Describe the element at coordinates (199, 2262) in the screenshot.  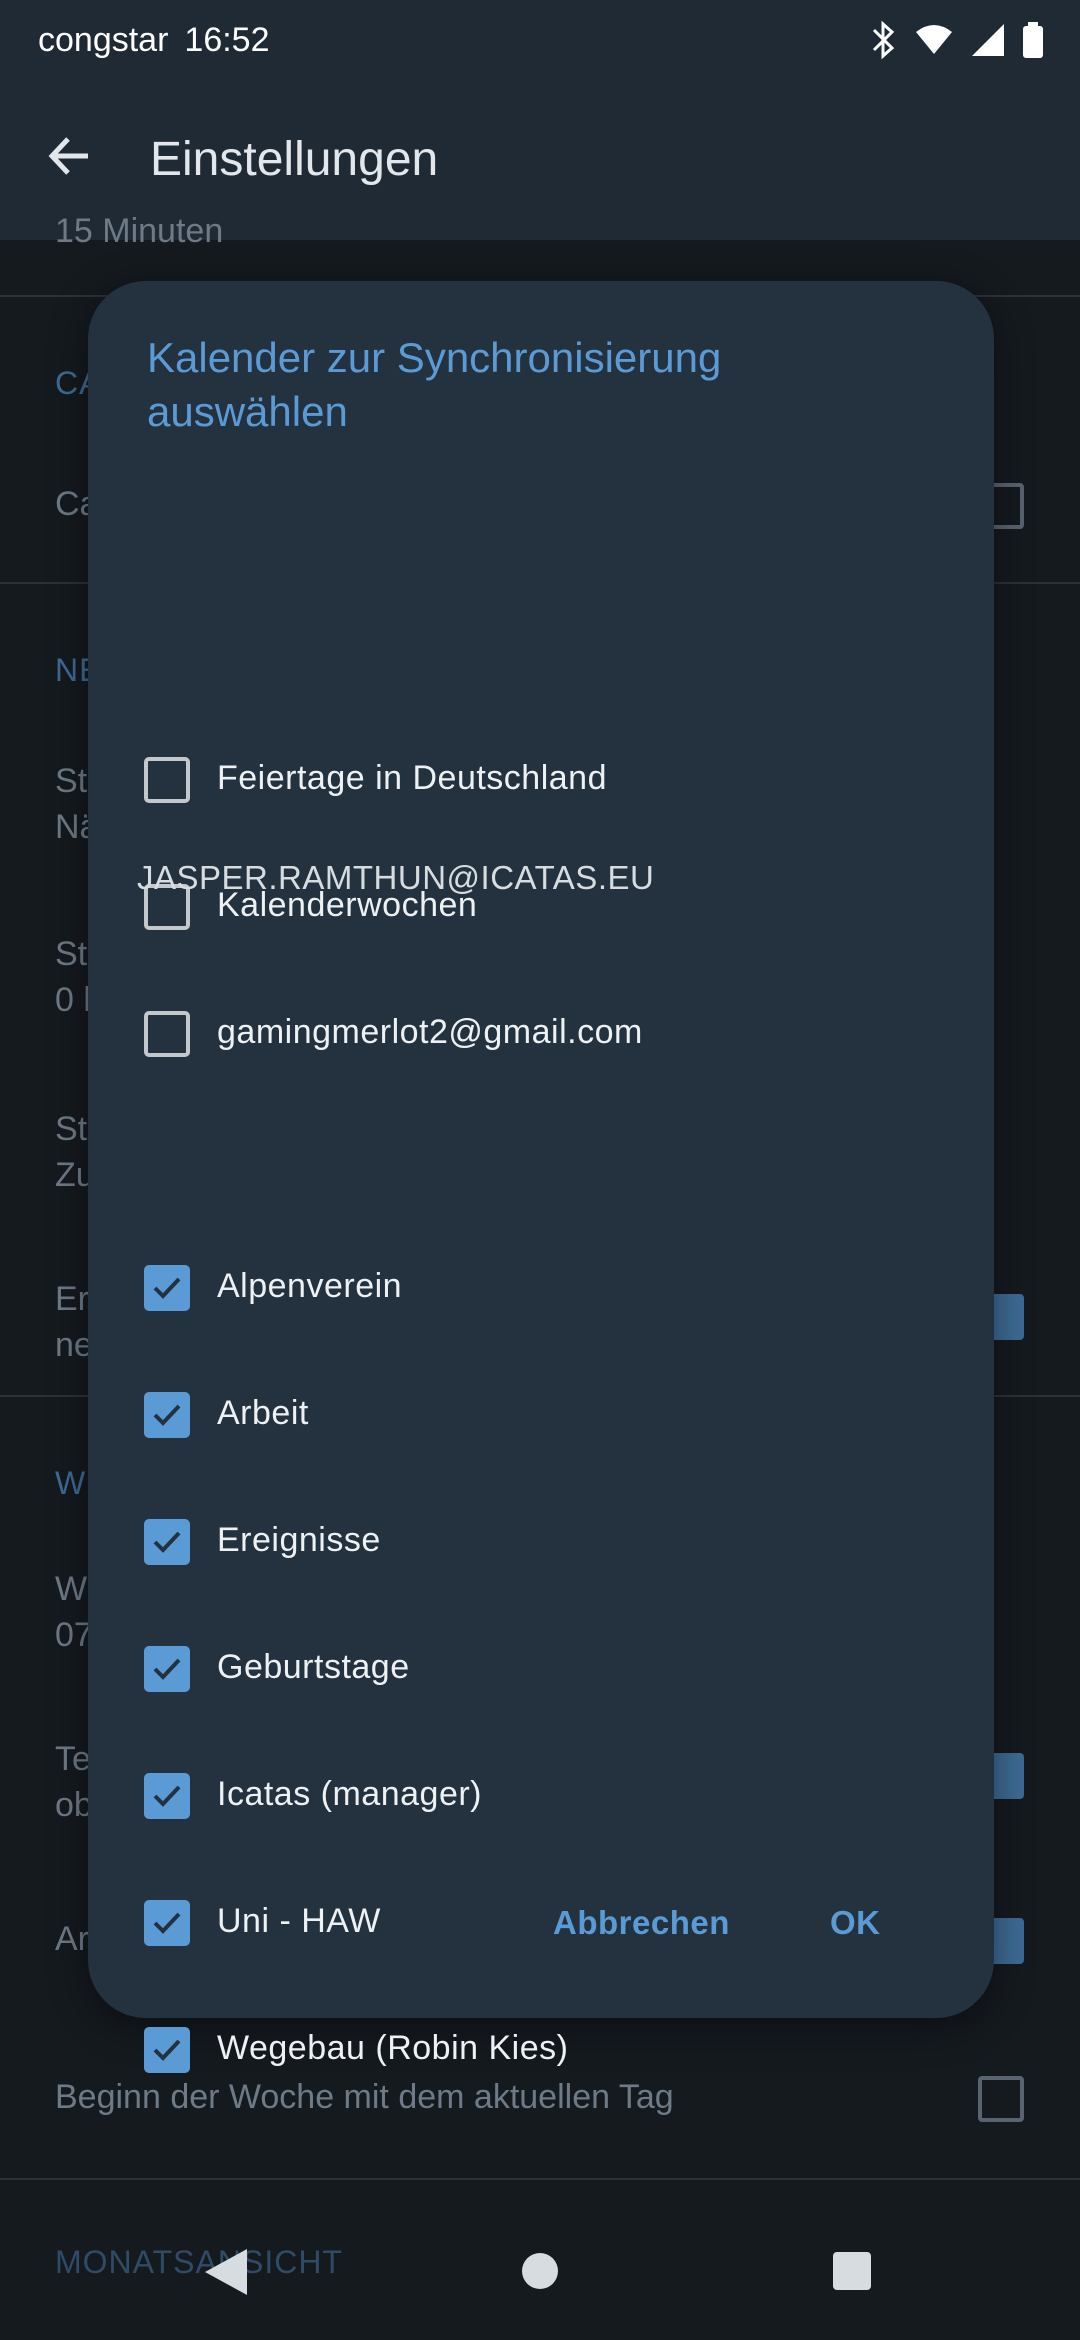
I see `section-header-monatsansicht: MONATSANSICHT` at that location.